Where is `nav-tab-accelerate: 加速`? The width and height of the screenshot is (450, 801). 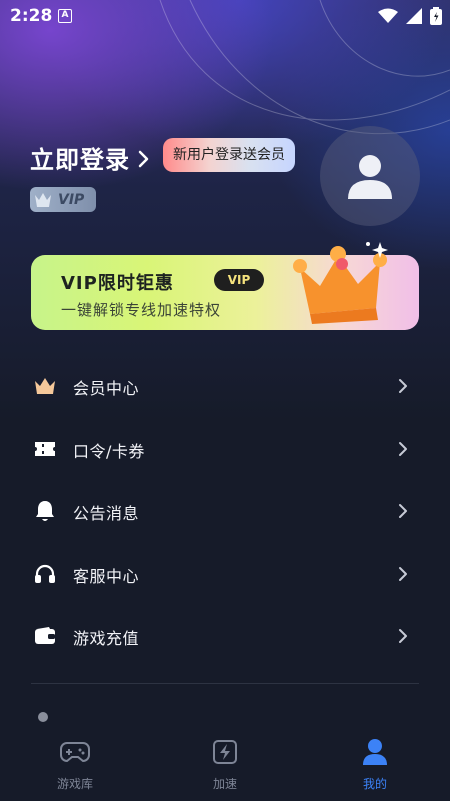 nav-tab-accelerate: 加速 is located at coordinates (225, 764).